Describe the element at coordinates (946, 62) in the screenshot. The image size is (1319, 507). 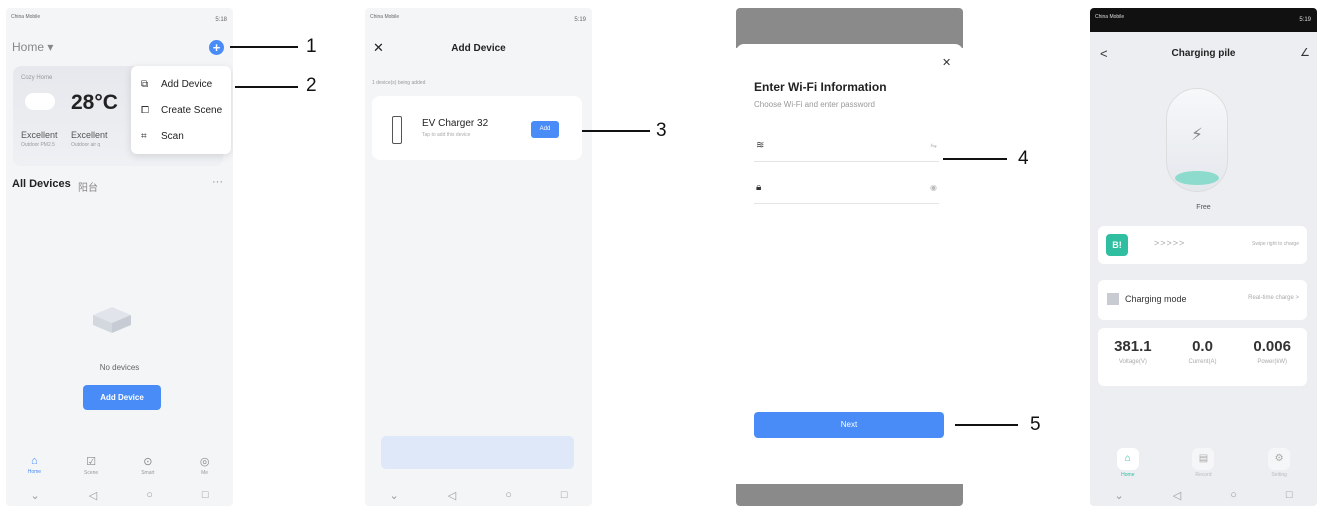
I see `close-icon: ✕` at that location.